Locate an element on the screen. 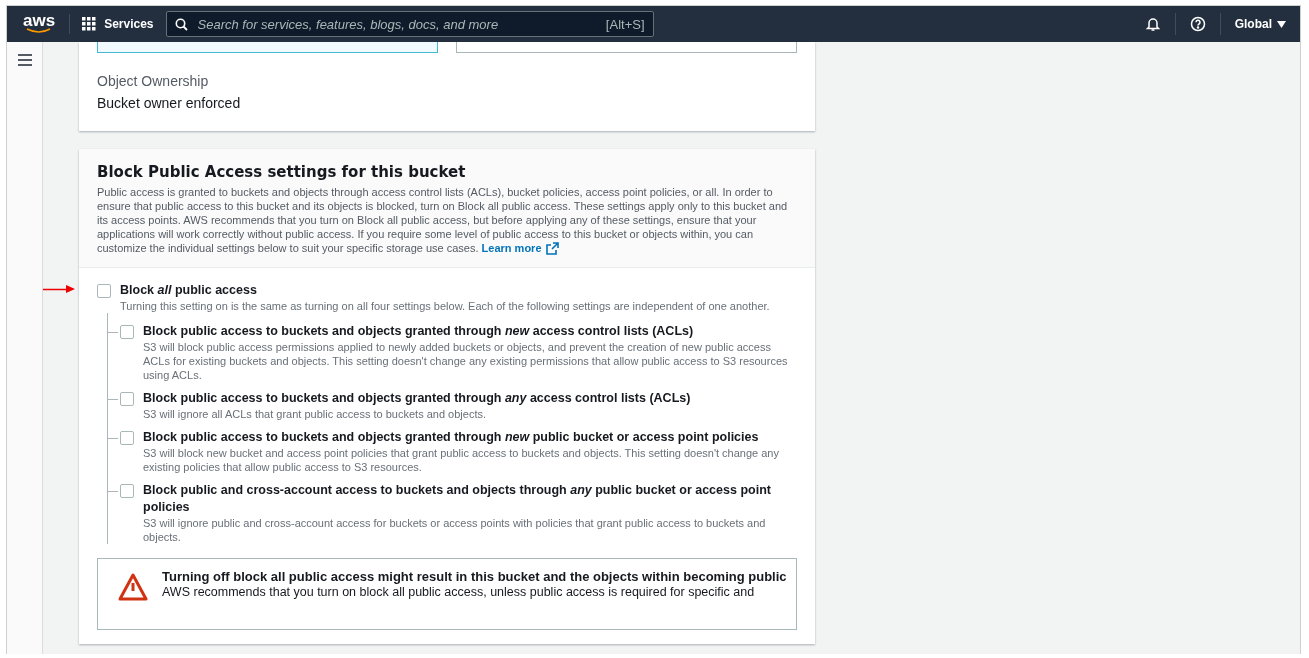 Image resolution: width=1309 pixels, height=658 pixels. option-description: Turning this setting on is the same as turning on all four settings below. Each of the following settings are independent of one another. is located at coordinates (445, 306).